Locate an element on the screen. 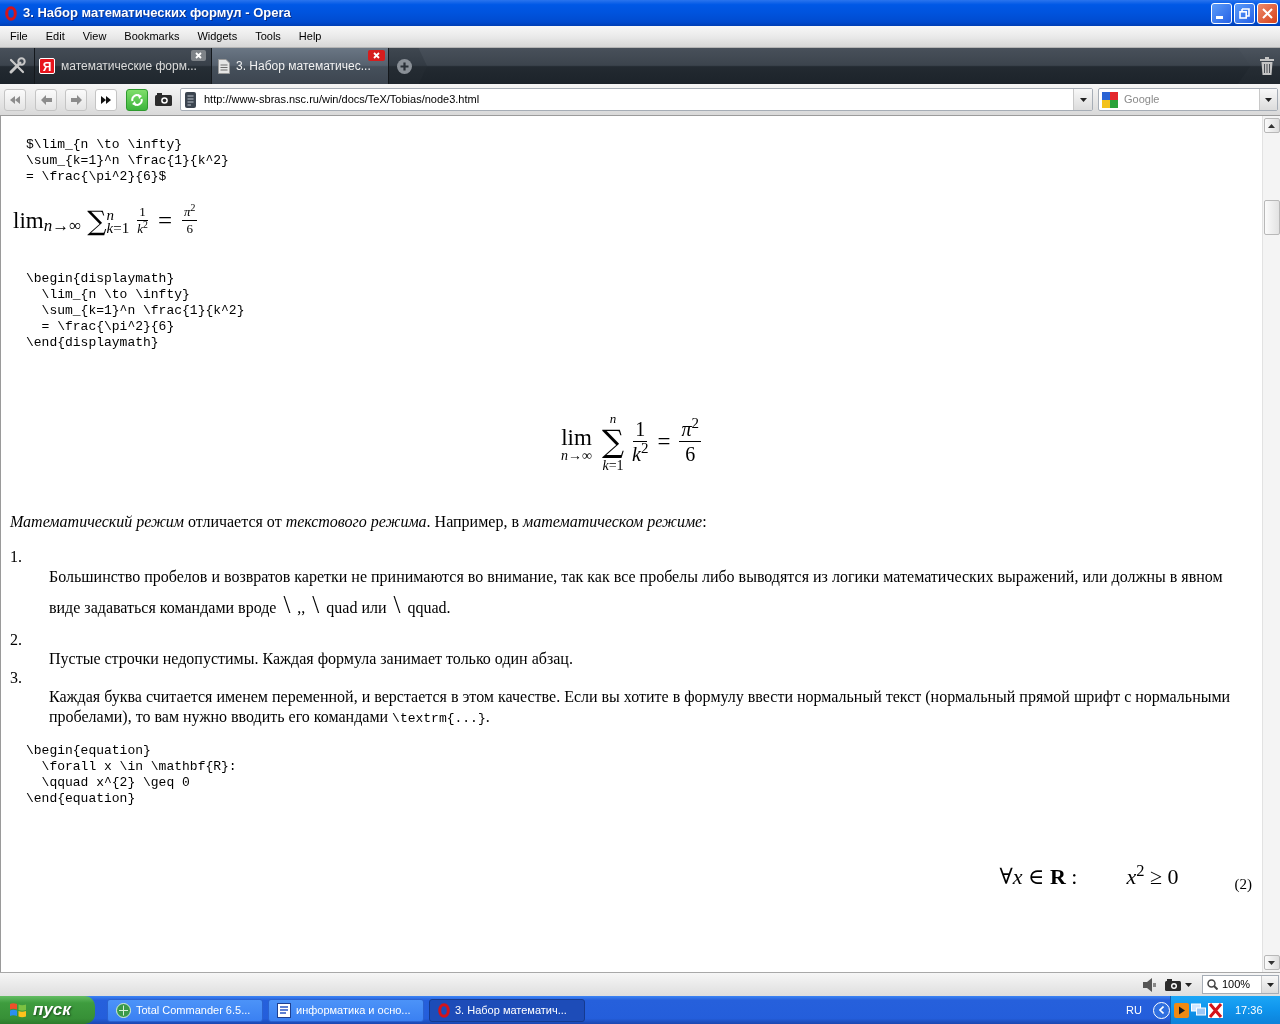 The image size is (1280, 1024). scroll-up-button is located at coordinates (1271, 125).